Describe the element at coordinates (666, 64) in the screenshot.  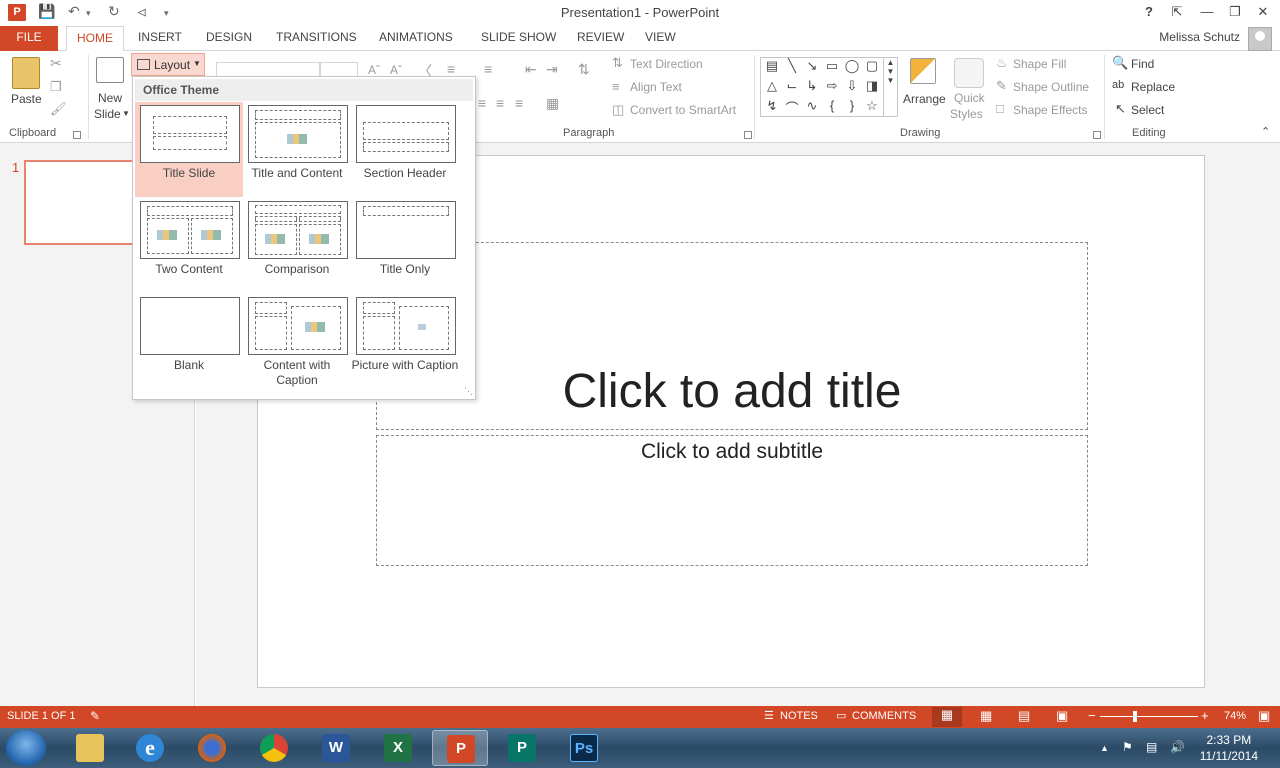
I see `text-direction-button: Text Direction` at that location.